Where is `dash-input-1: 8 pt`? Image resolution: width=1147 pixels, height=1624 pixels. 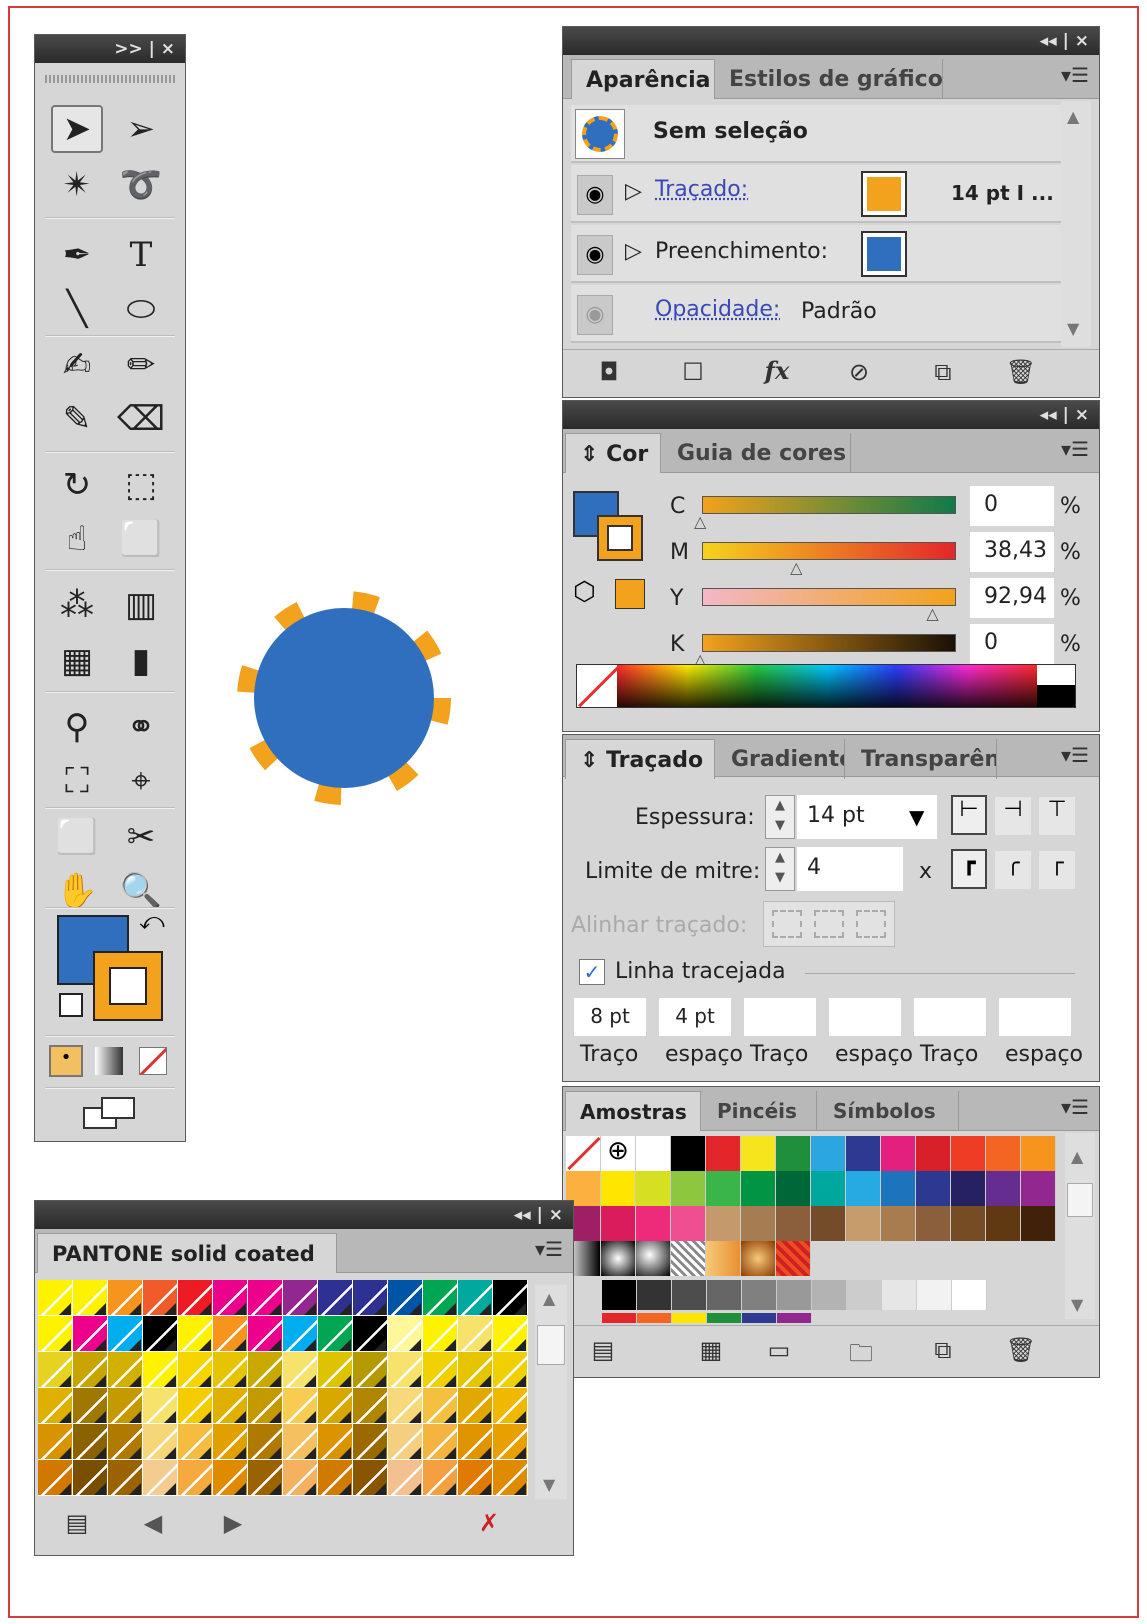 dash-input-1: 8 pt is located at coordinates (610, 1017).